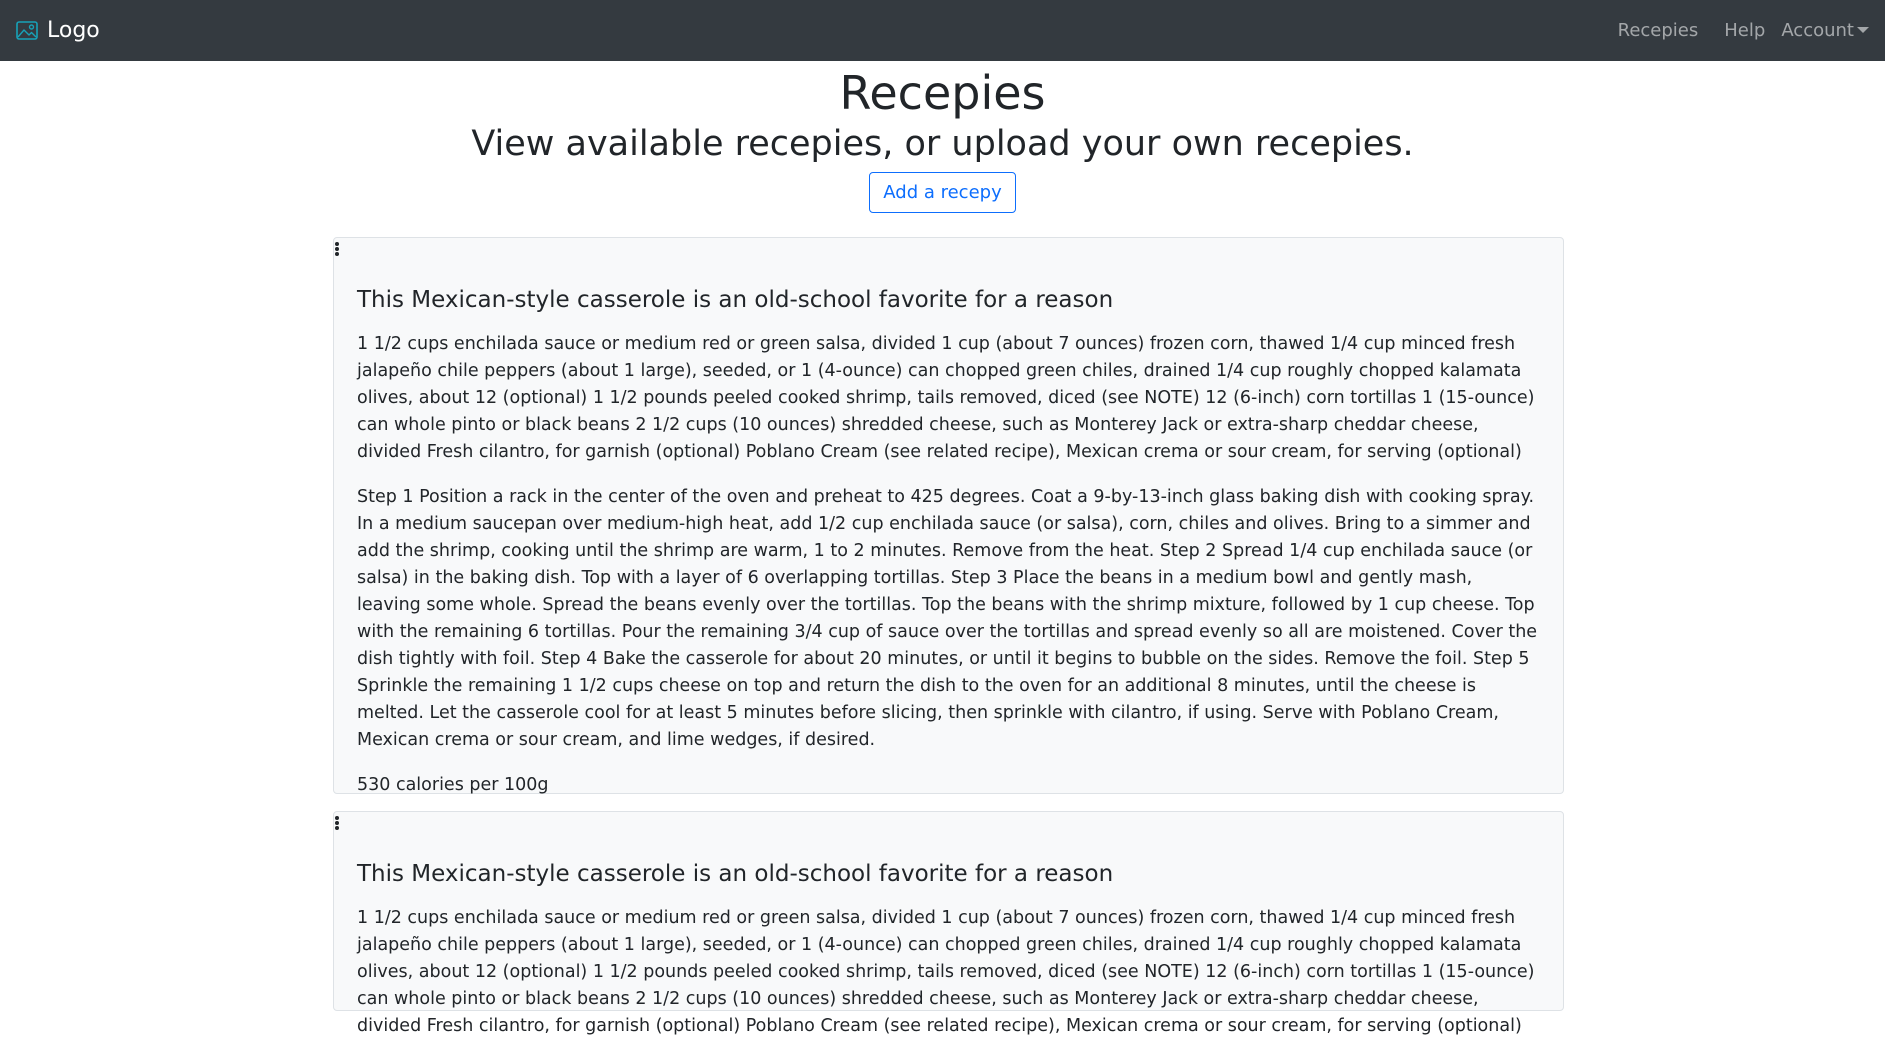  I want to click on recipe-calories: 530 calories per 100g, so click(453, 784).